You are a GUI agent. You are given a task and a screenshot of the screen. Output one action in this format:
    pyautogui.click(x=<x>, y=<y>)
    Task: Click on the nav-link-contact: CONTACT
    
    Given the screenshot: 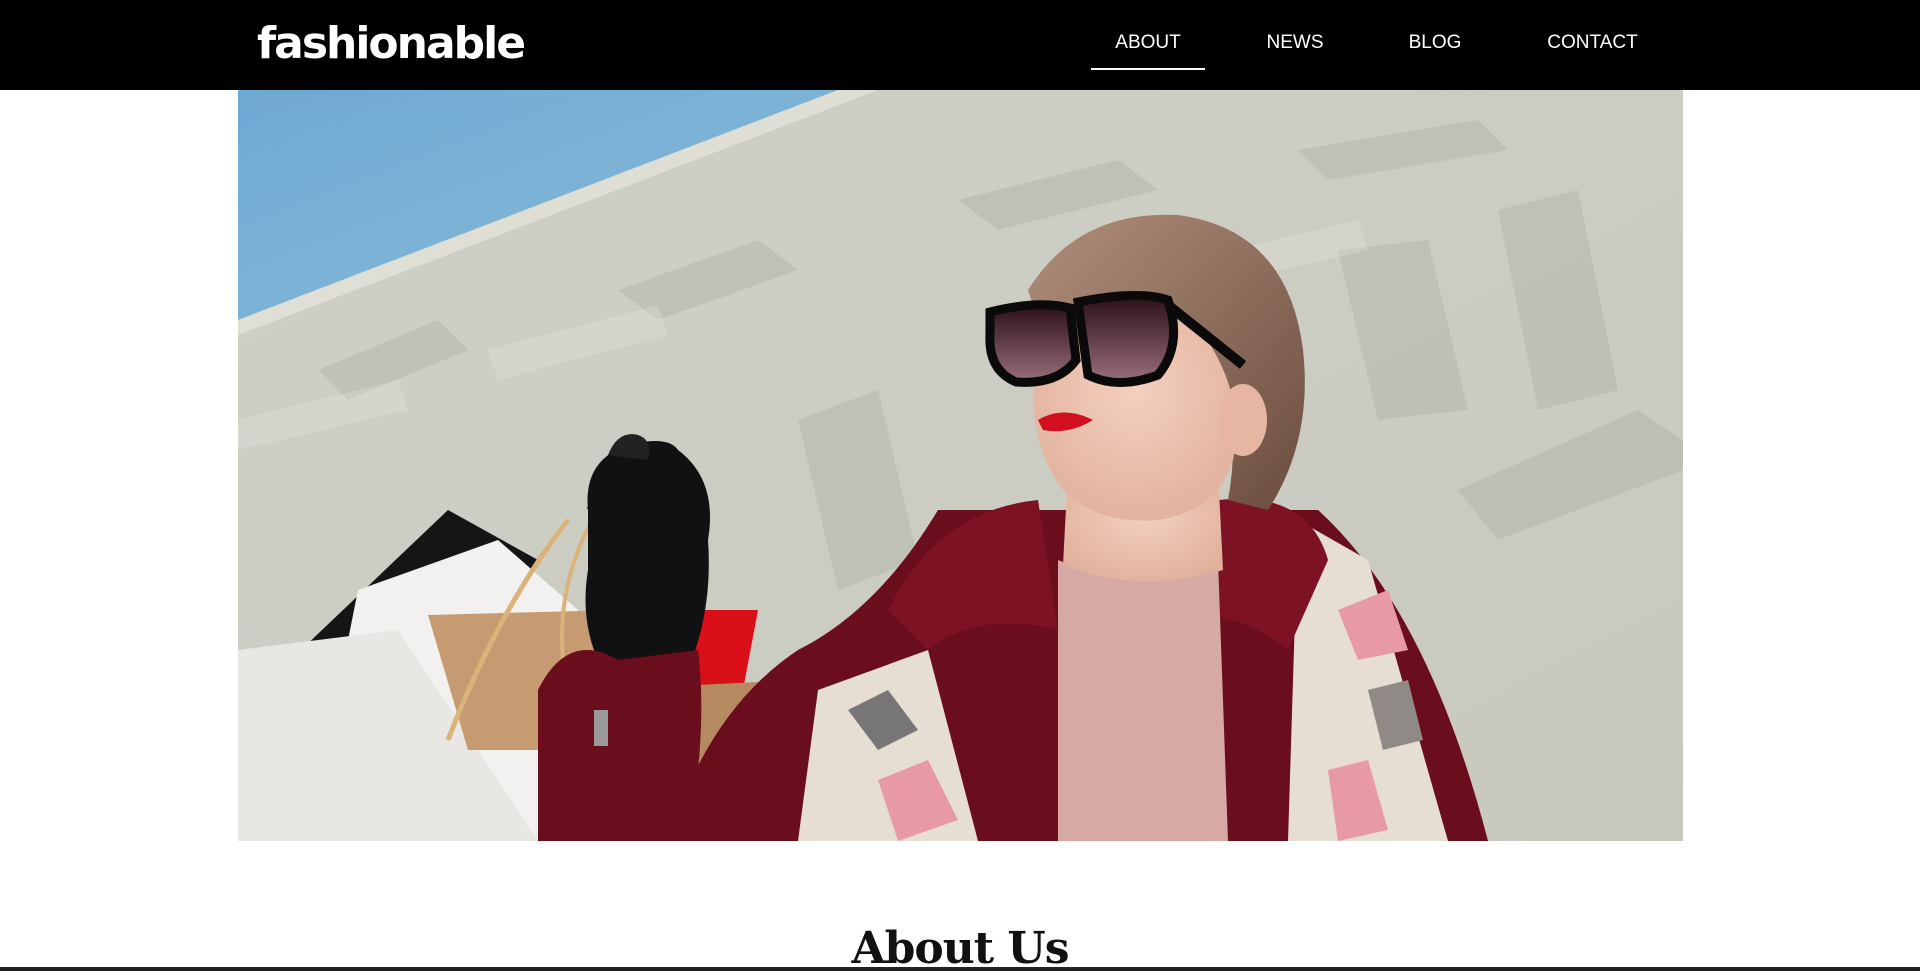 What is the action you would take?
    pyautogui.click(x=1592, y=45)
    